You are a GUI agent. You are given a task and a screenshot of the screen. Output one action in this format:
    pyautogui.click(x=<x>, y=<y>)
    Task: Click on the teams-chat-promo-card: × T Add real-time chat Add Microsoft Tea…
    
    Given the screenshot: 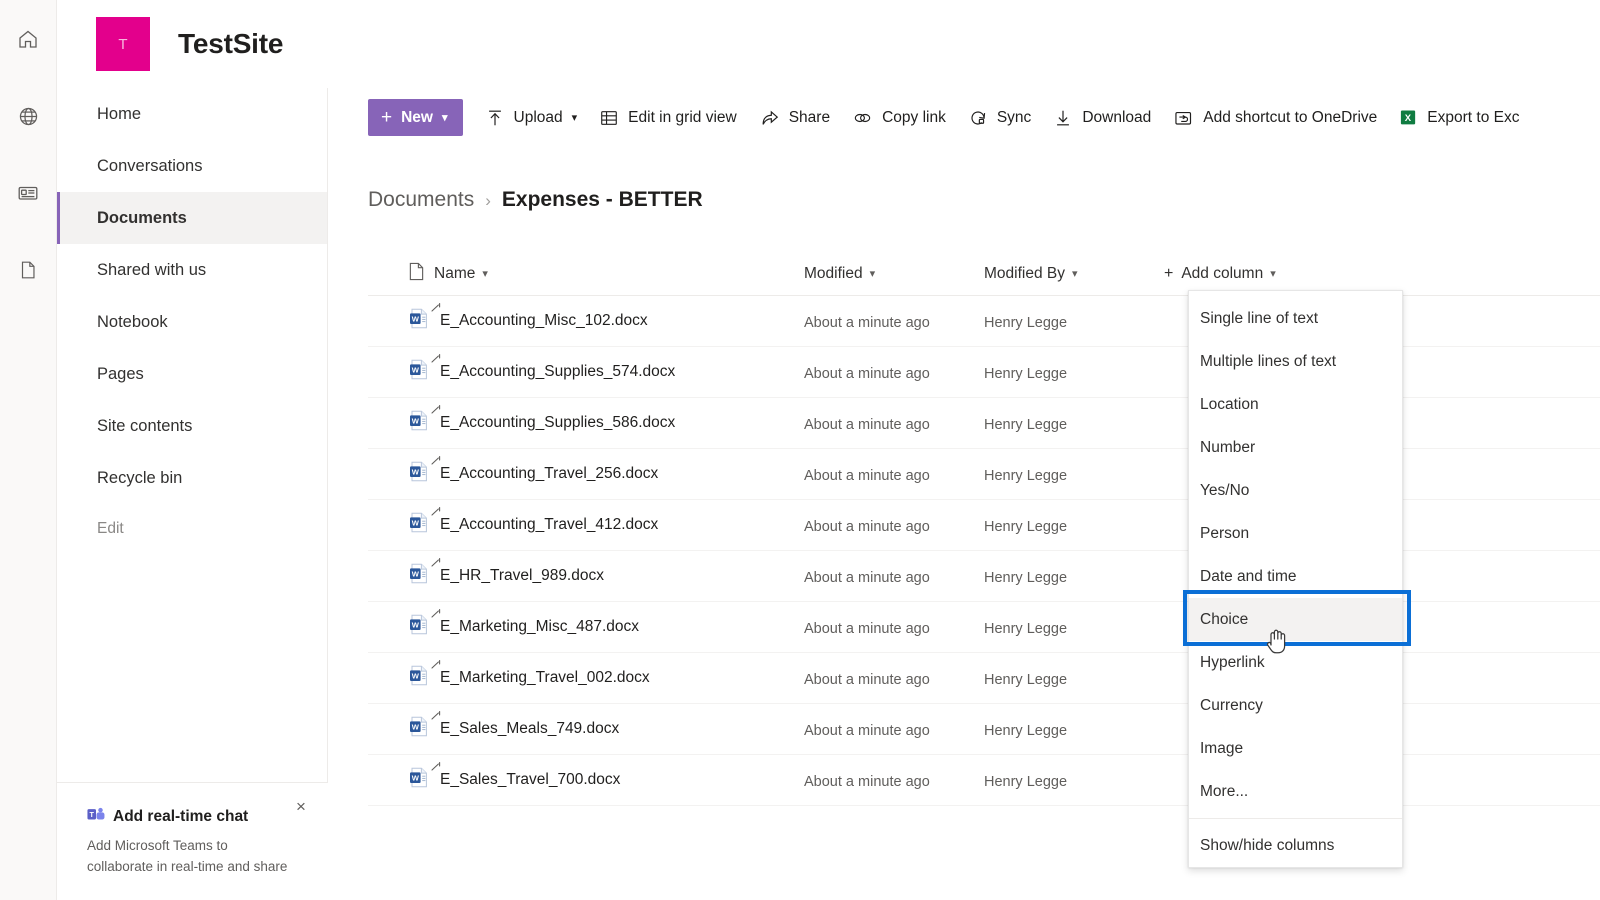 What is the action you would take?
    pyautogui.click(x=192, y=841)
    